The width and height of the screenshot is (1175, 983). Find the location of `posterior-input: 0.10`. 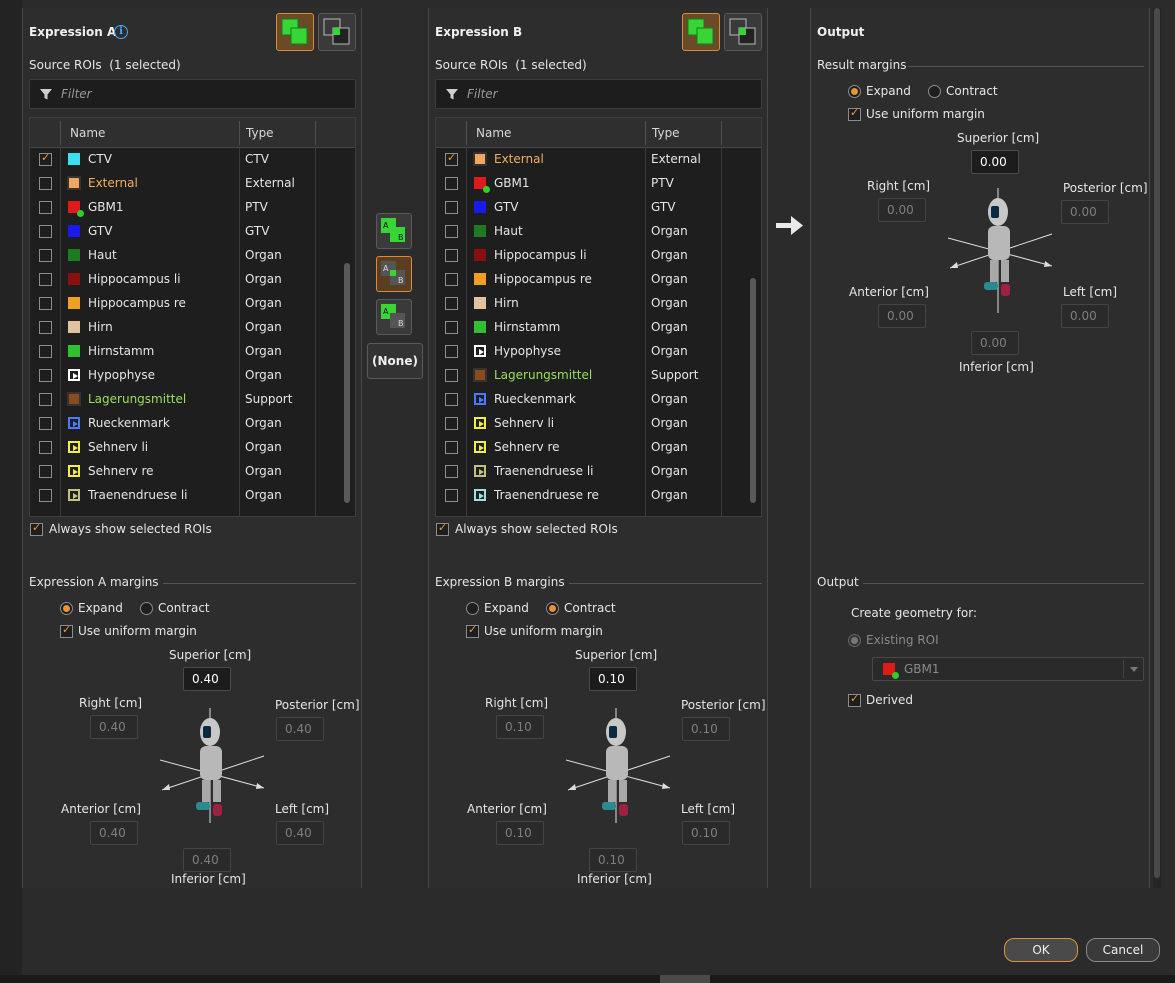

posterior-input: 0.10 is located at coordinates (706, 729).